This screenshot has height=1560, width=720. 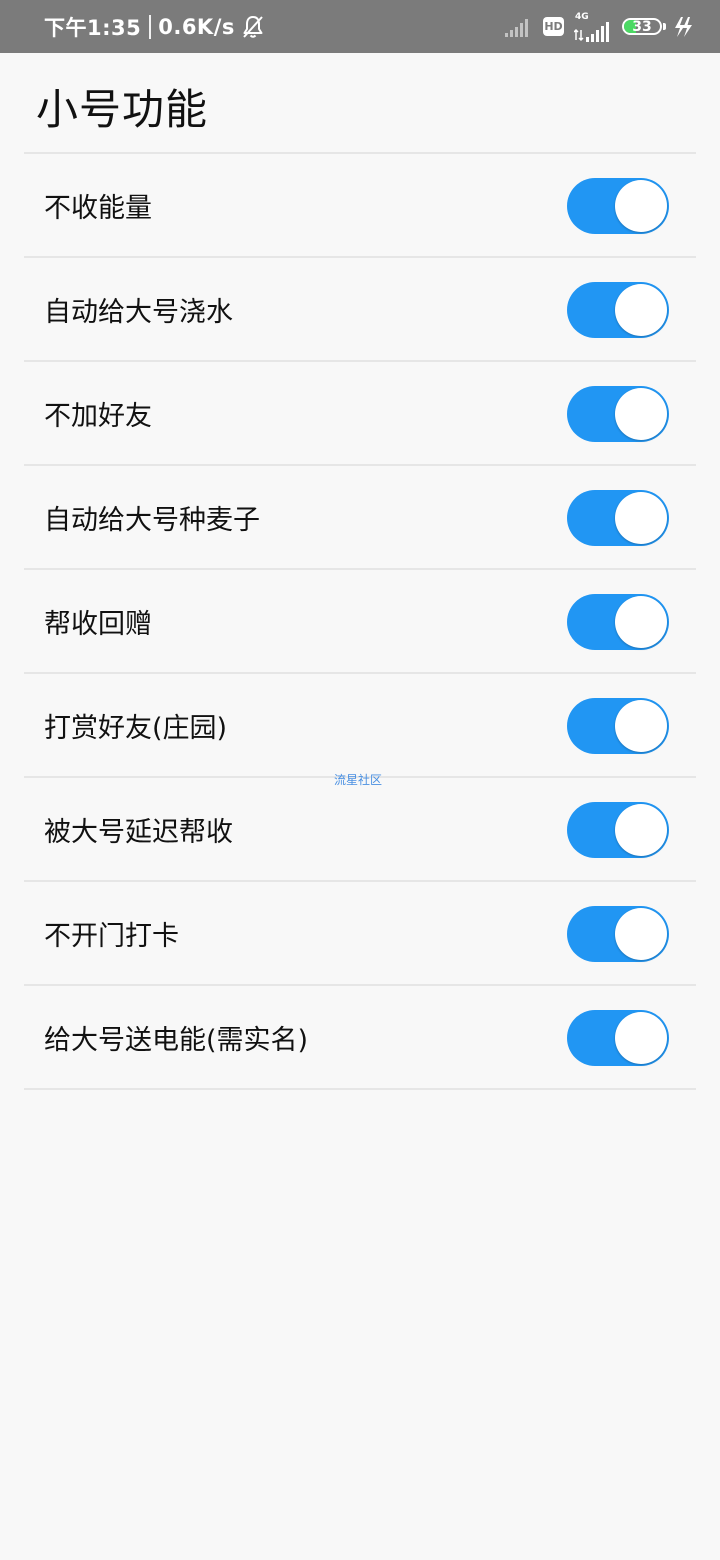 What do you see at coordinates (253, 27) in the screenshot?
I see `bell-muted-icon` at bounding box center [253, 27].